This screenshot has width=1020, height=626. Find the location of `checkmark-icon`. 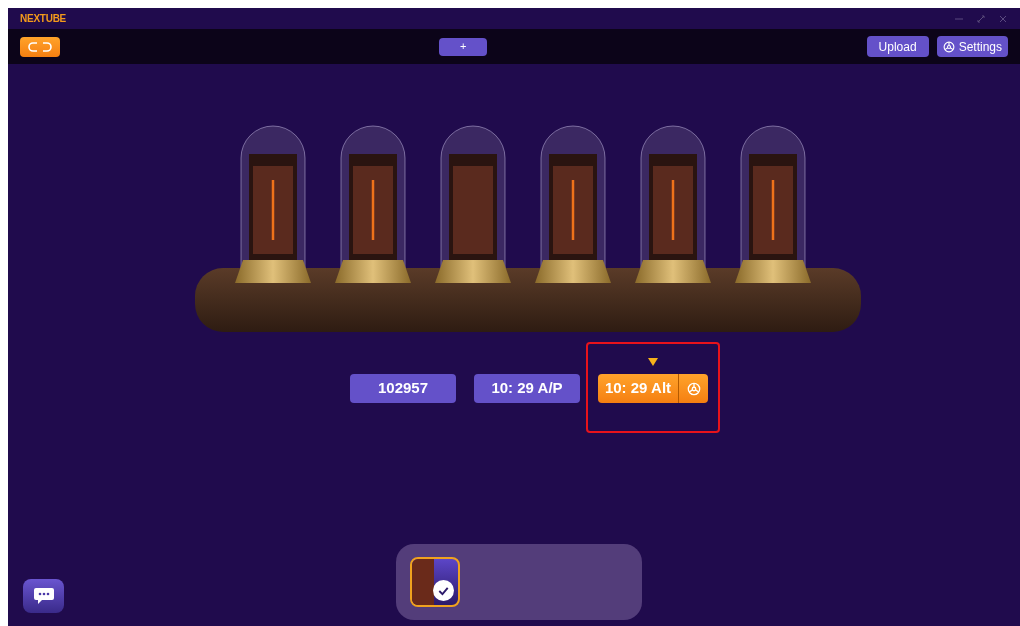

checkmark-icon is located at coordinates (443, 590).